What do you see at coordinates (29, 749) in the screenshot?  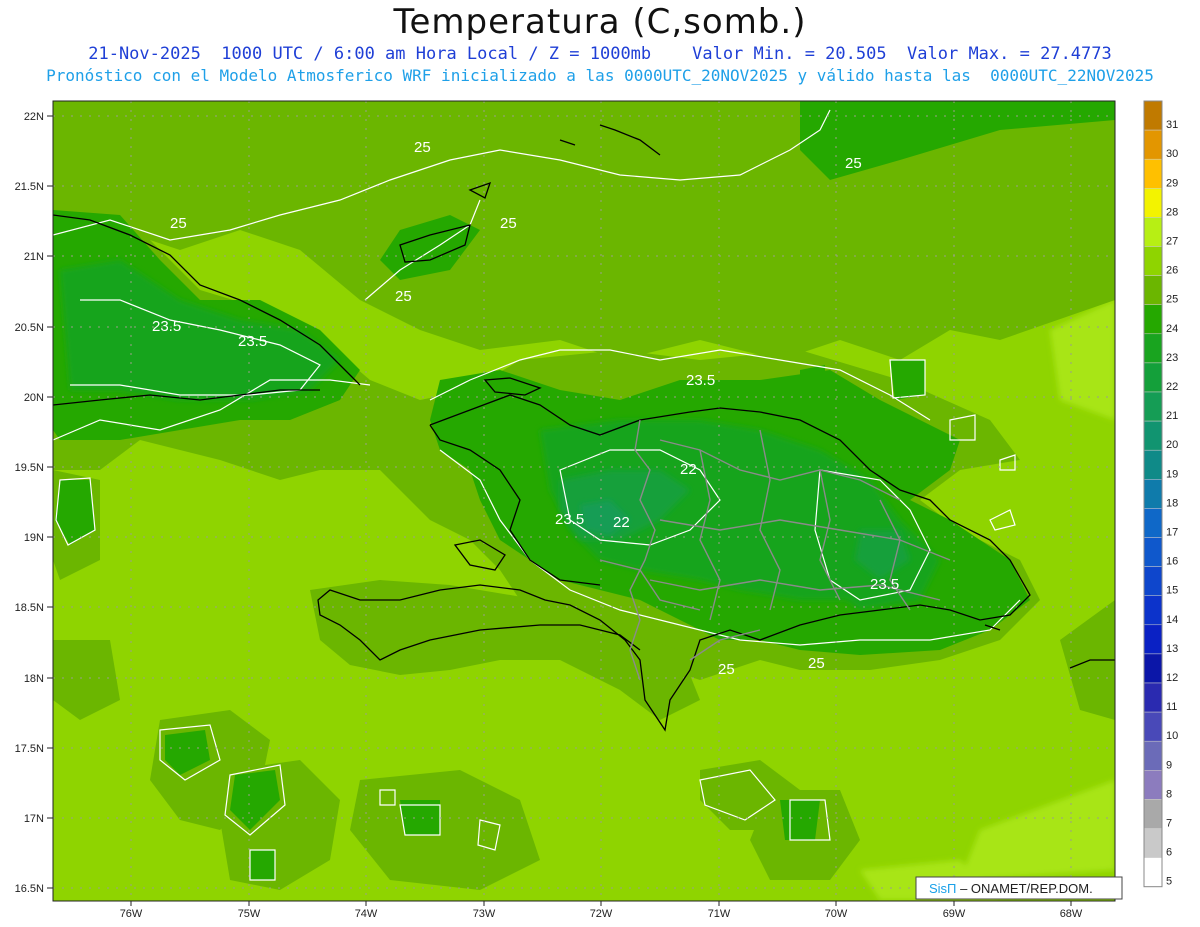 I see `lat-label: 17.5N` at bounding box center [29, 749].